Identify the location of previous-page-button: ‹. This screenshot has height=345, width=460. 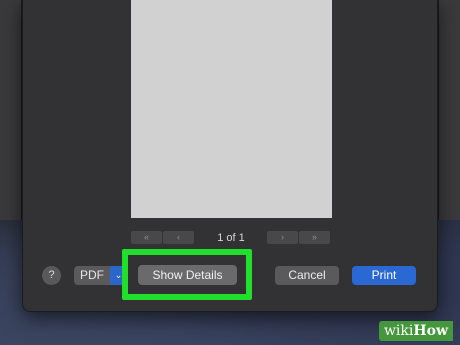
(178, 237).